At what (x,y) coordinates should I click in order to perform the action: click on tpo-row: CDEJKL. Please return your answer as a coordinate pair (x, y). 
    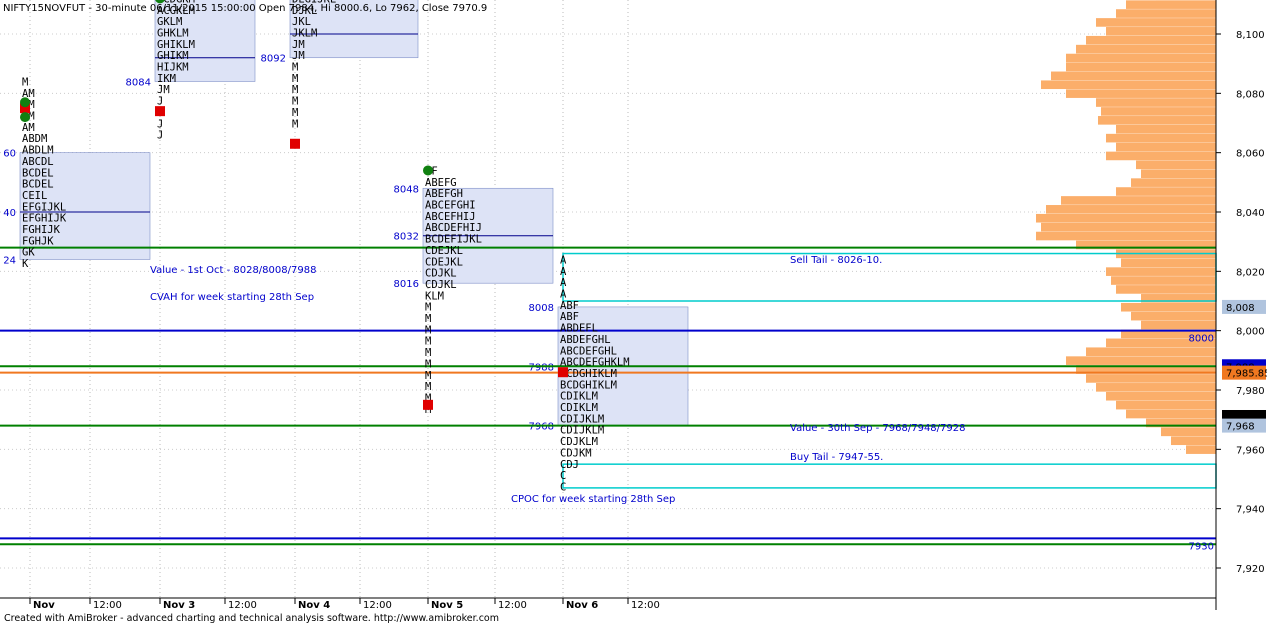
    Looking at the image, I should click on (444, 251).